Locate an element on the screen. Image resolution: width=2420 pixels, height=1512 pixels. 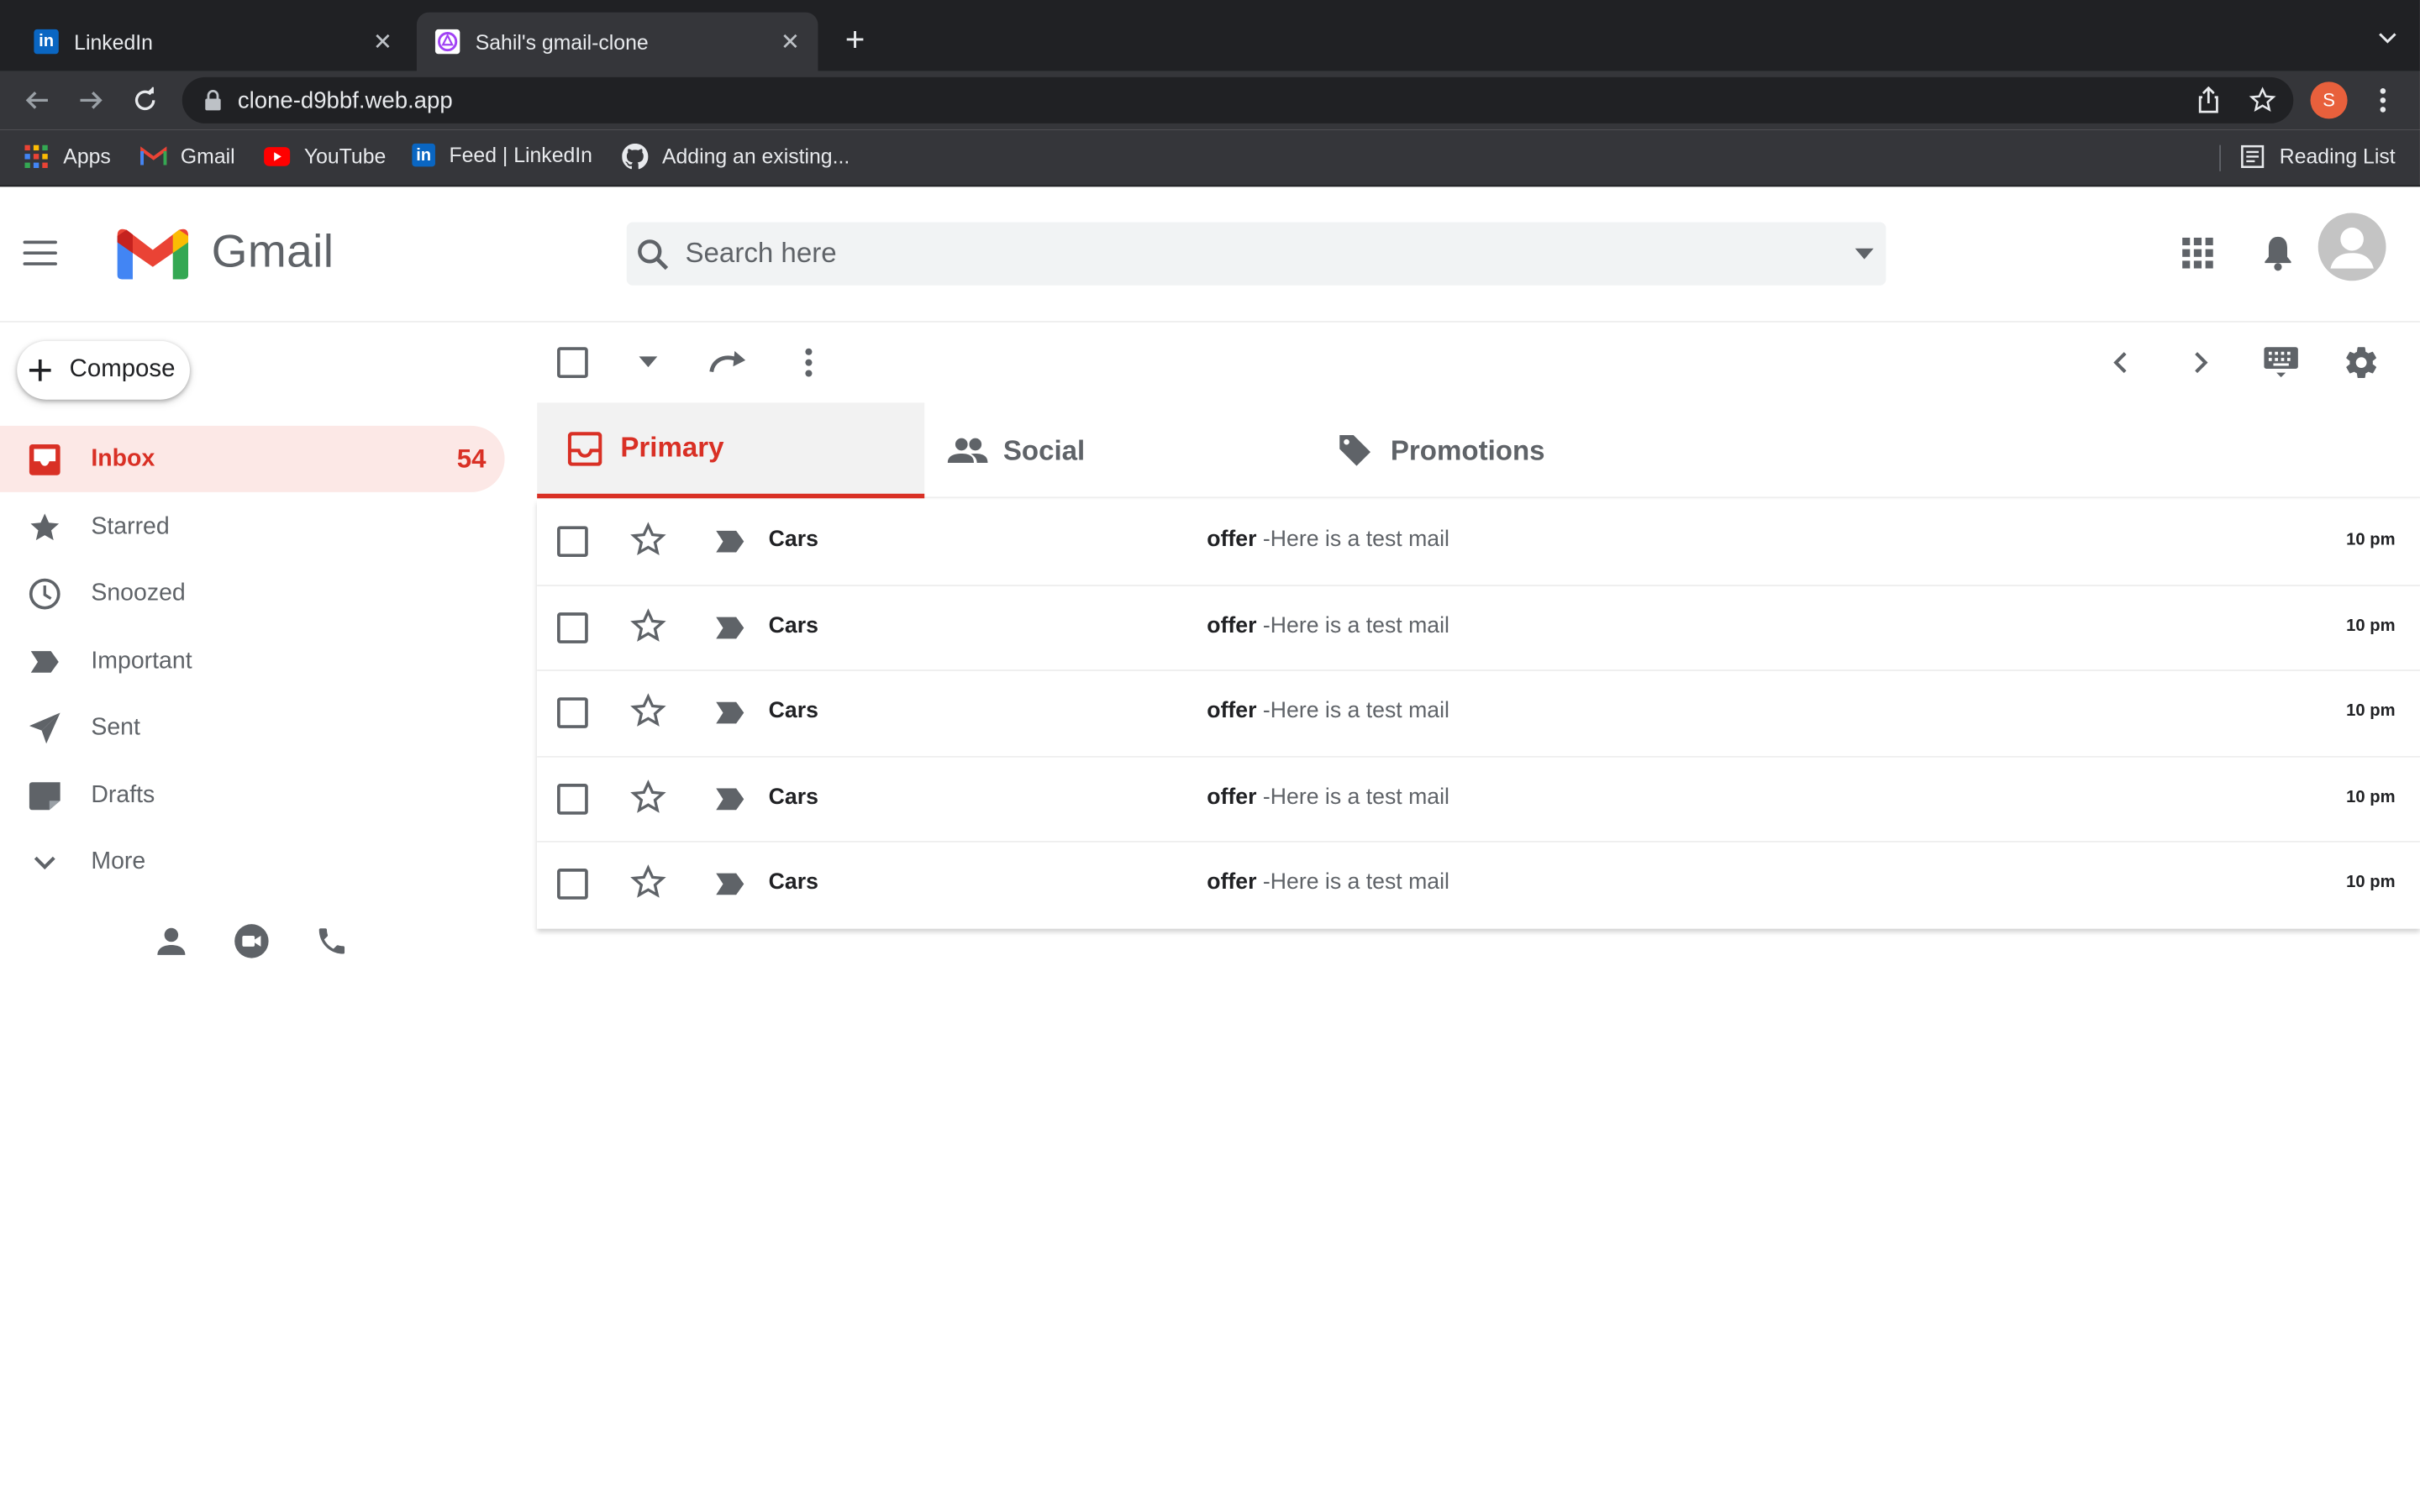
more-options-icon is located at coordinates (809, 363).